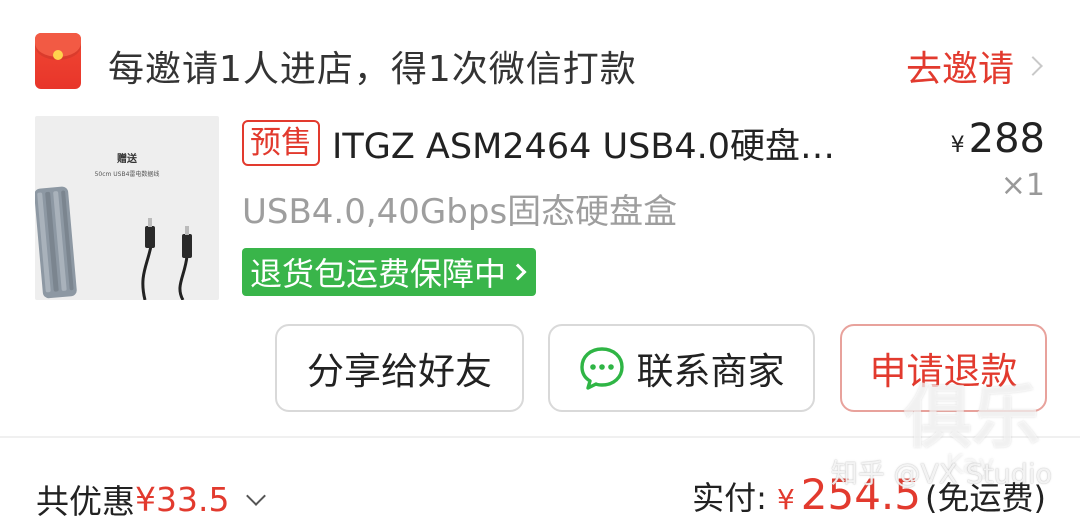 Image resolution: width=1080 pixels, height=522 pixels. I want to click on watermark-overlay: 俱乐, so click(971, 418).